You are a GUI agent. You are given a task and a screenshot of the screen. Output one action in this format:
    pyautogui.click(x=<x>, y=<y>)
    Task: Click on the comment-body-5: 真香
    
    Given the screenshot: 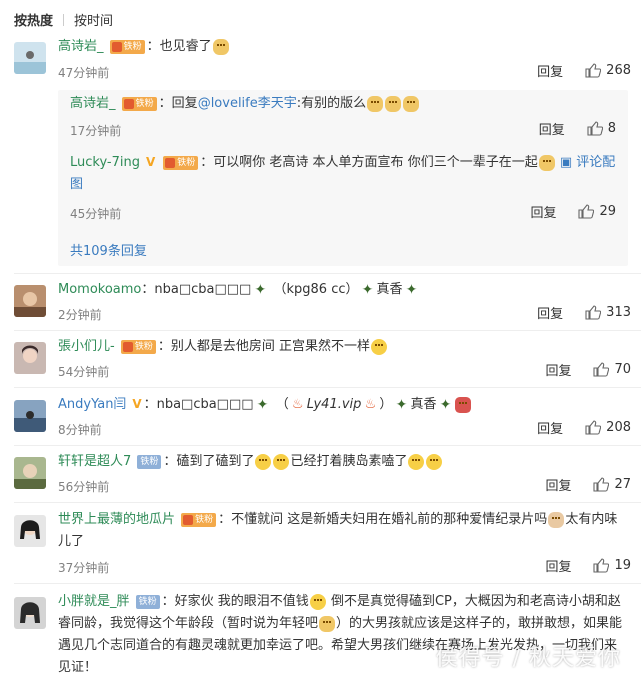 What is the action you would take?
    pyautogui.click(x=423, y=404)
    